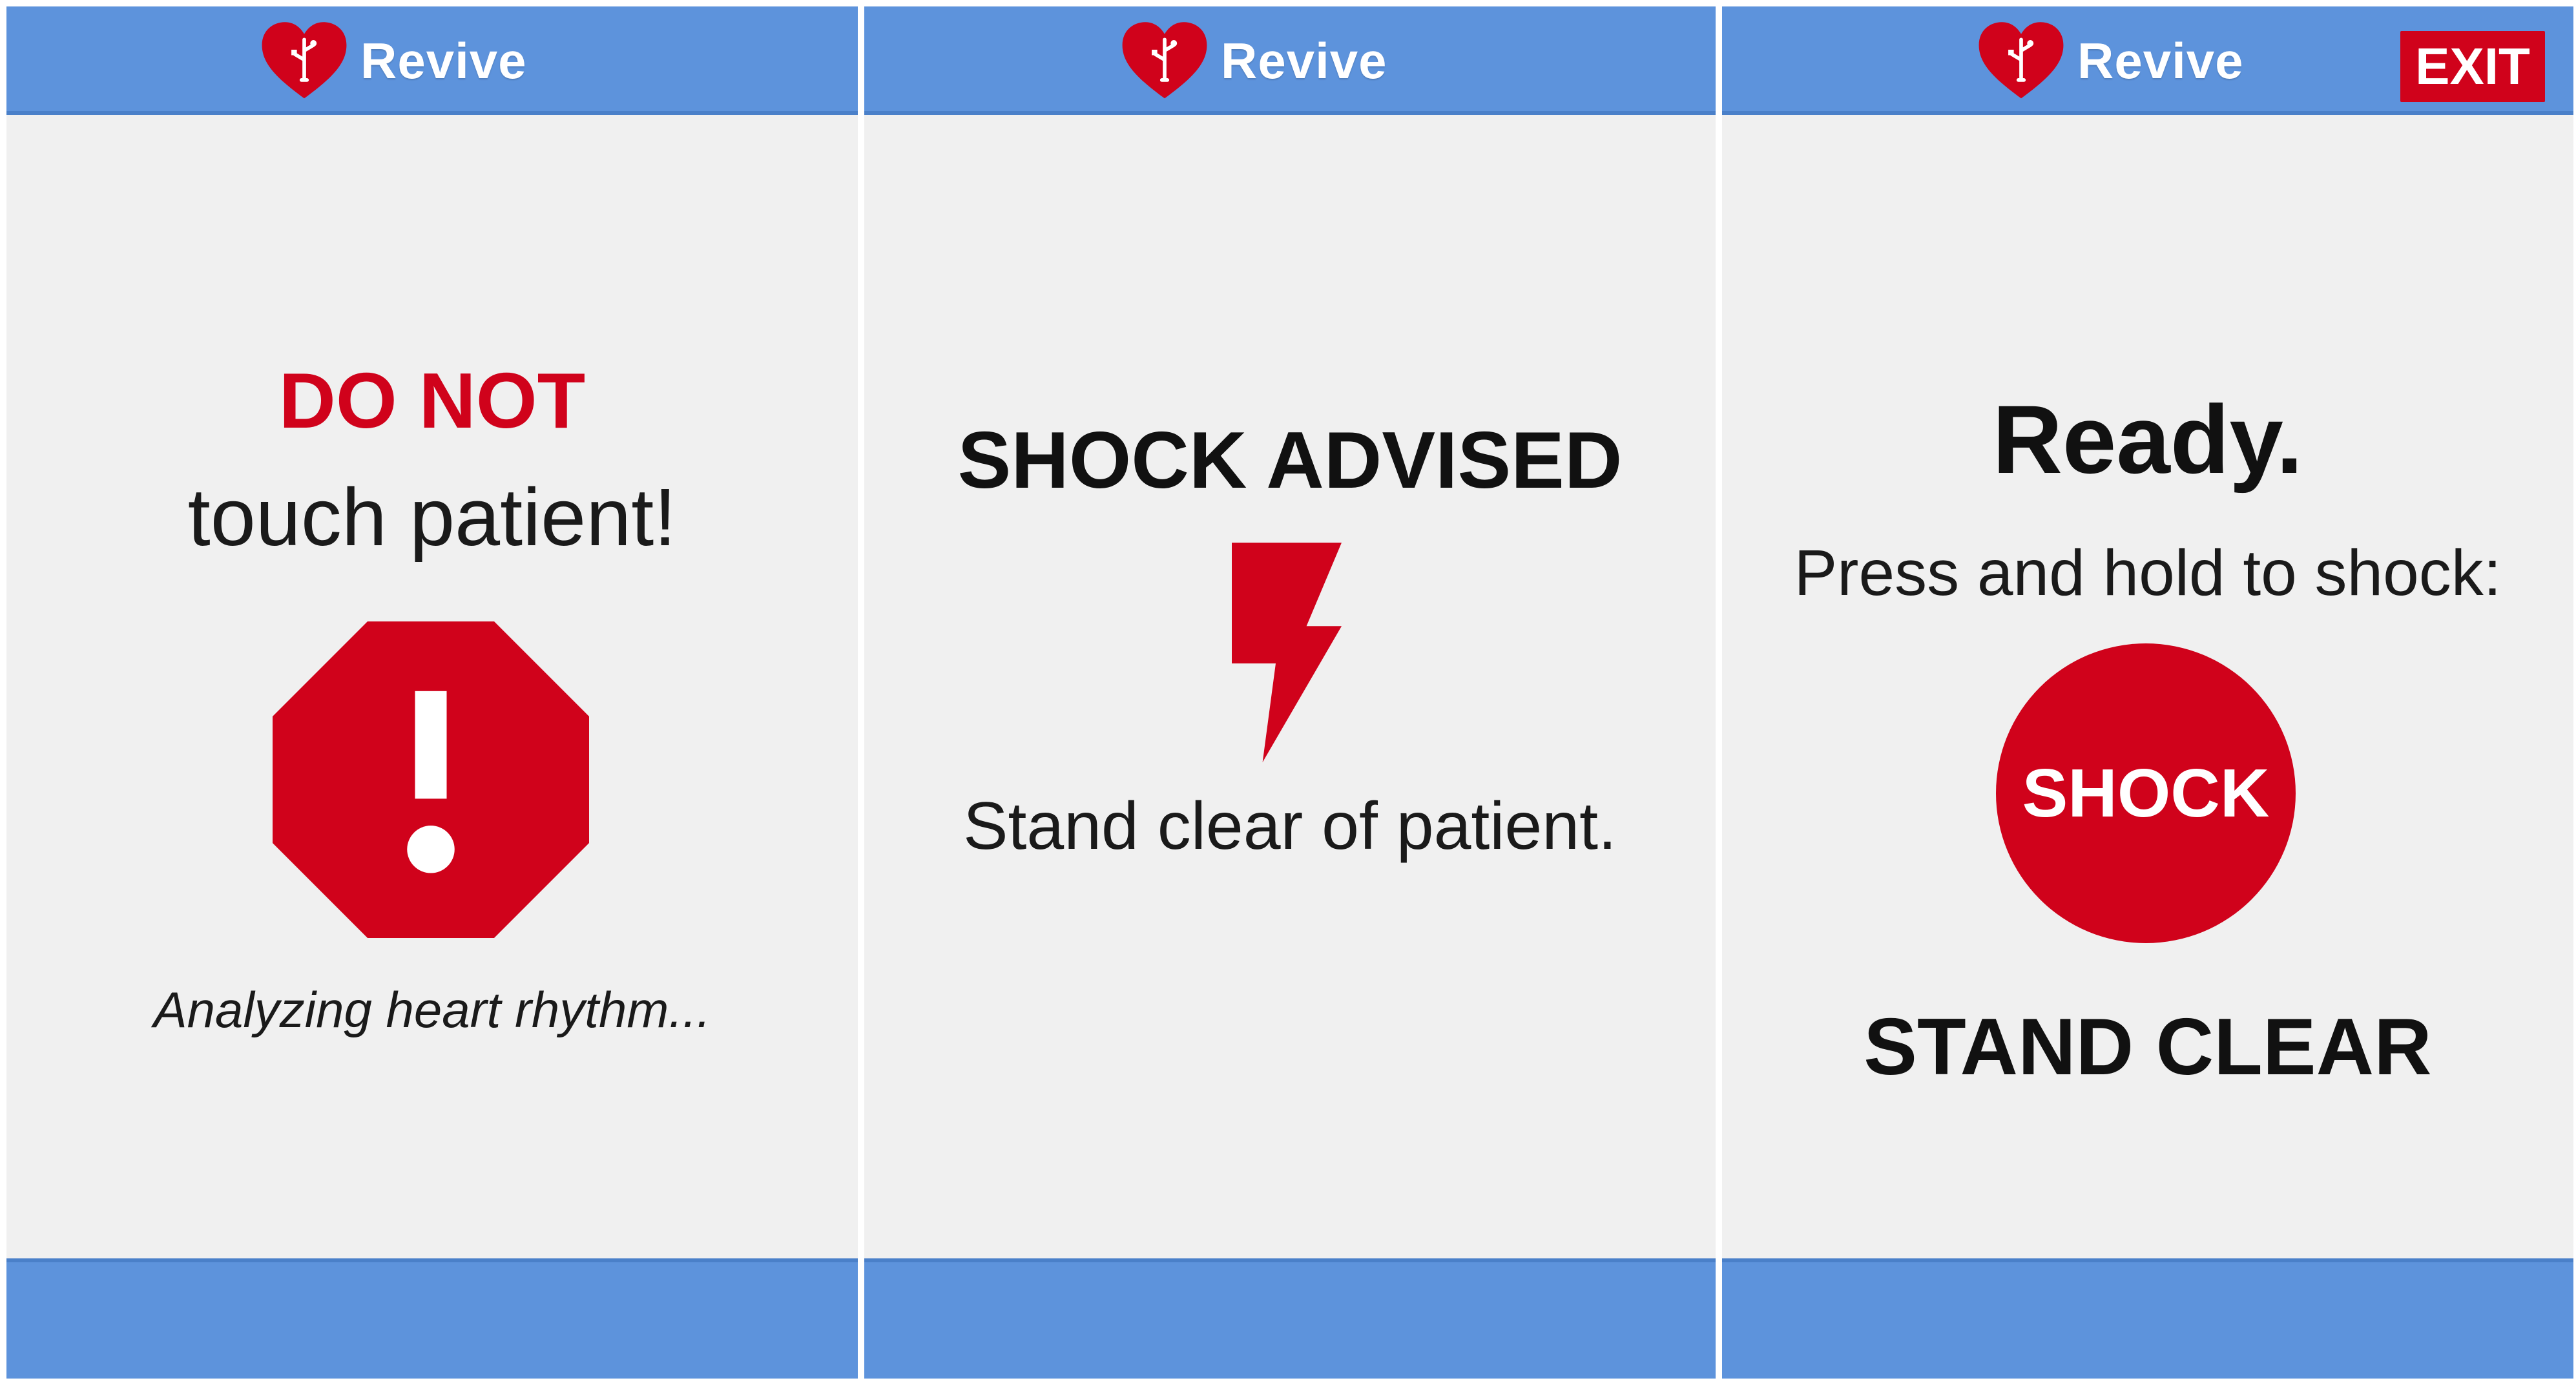  I want to click on do-not-warning: DO NOT, so click(432, 401).